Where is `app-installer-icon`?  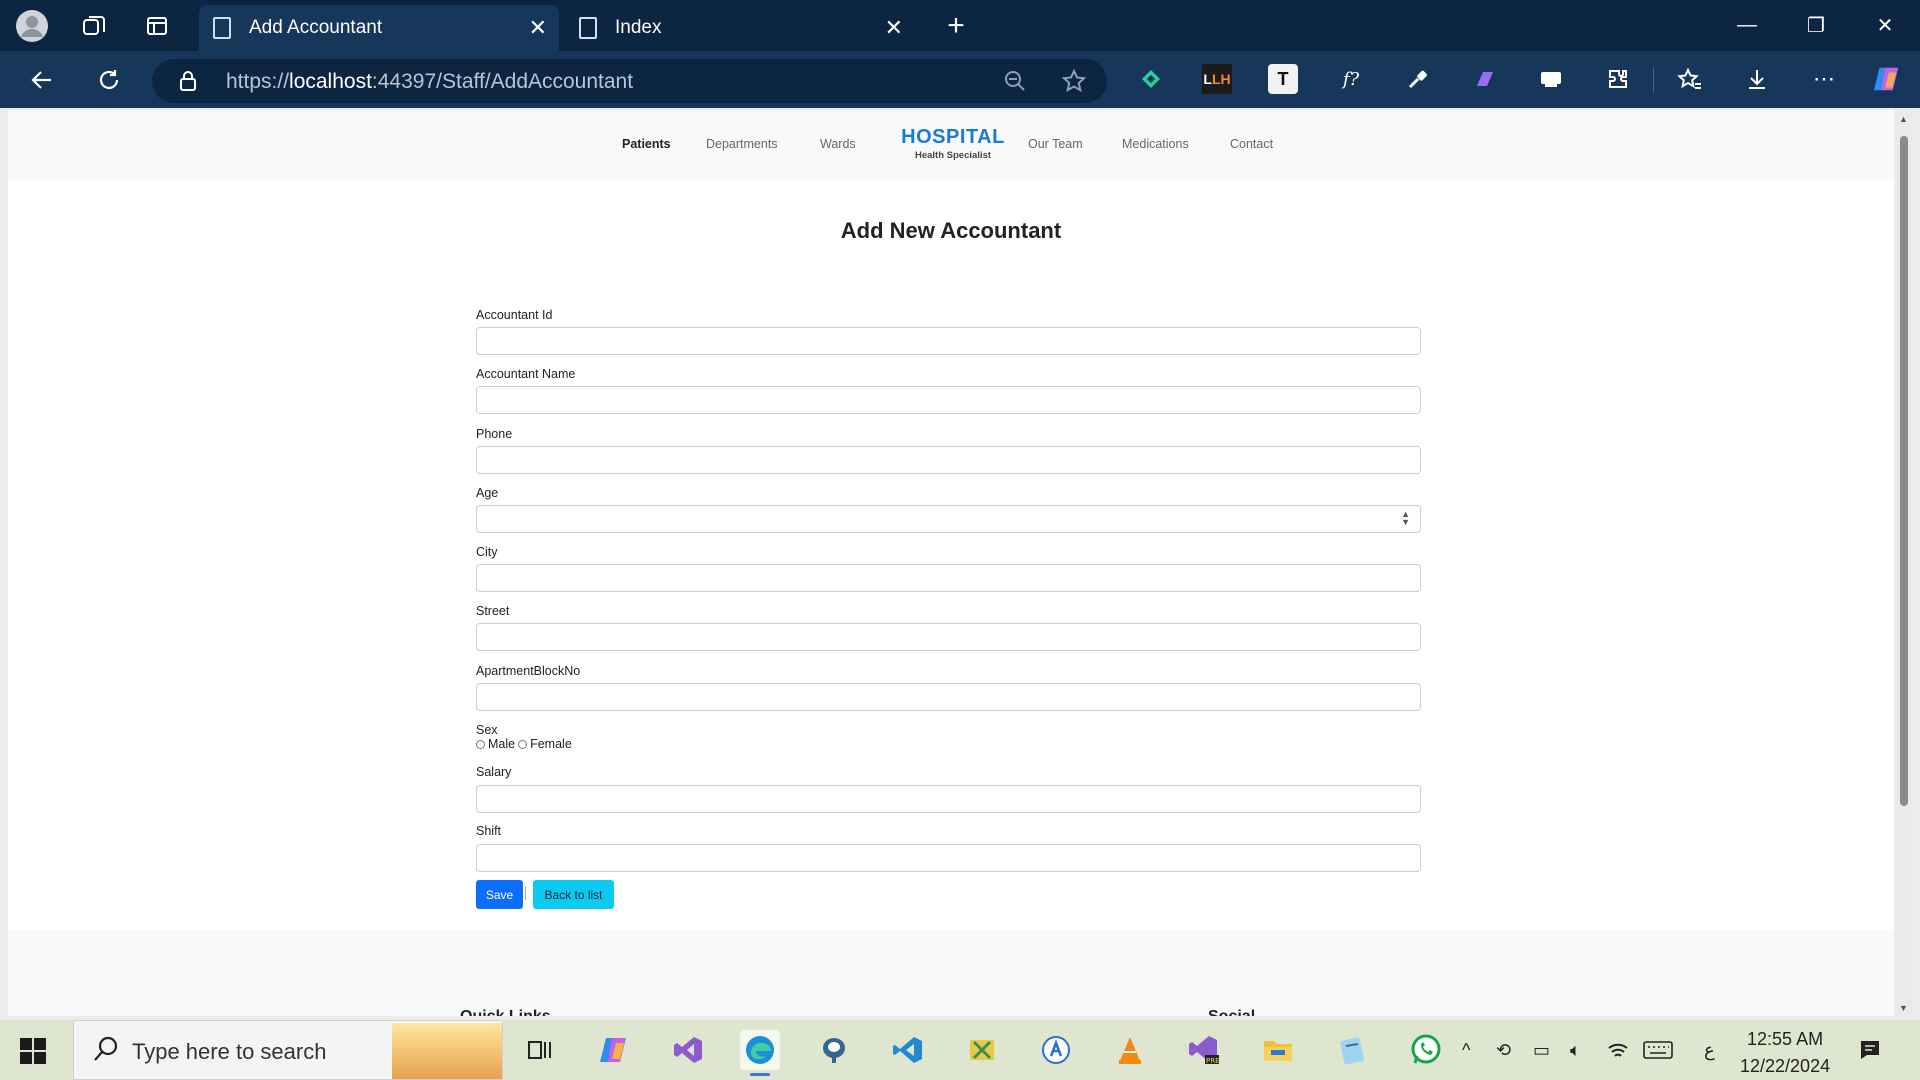 app-installer-icon is located at coordinates (1056, 1050).